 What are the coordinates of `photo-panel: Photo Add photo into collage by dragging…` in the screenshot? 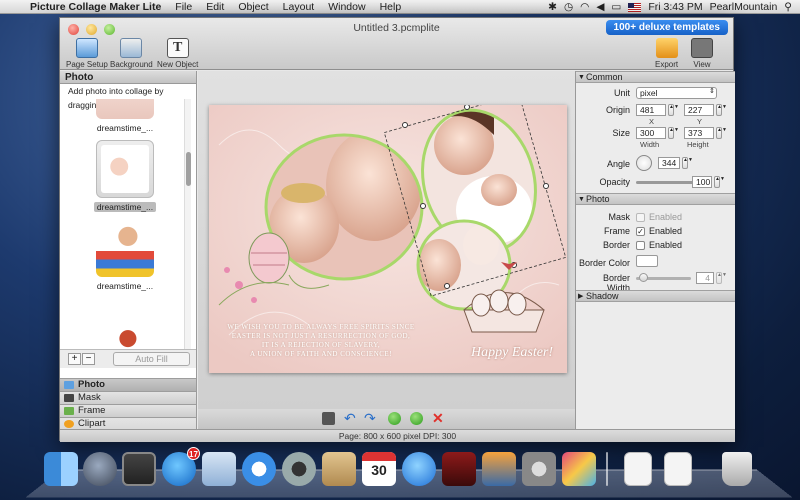 It's located at (128, 256).